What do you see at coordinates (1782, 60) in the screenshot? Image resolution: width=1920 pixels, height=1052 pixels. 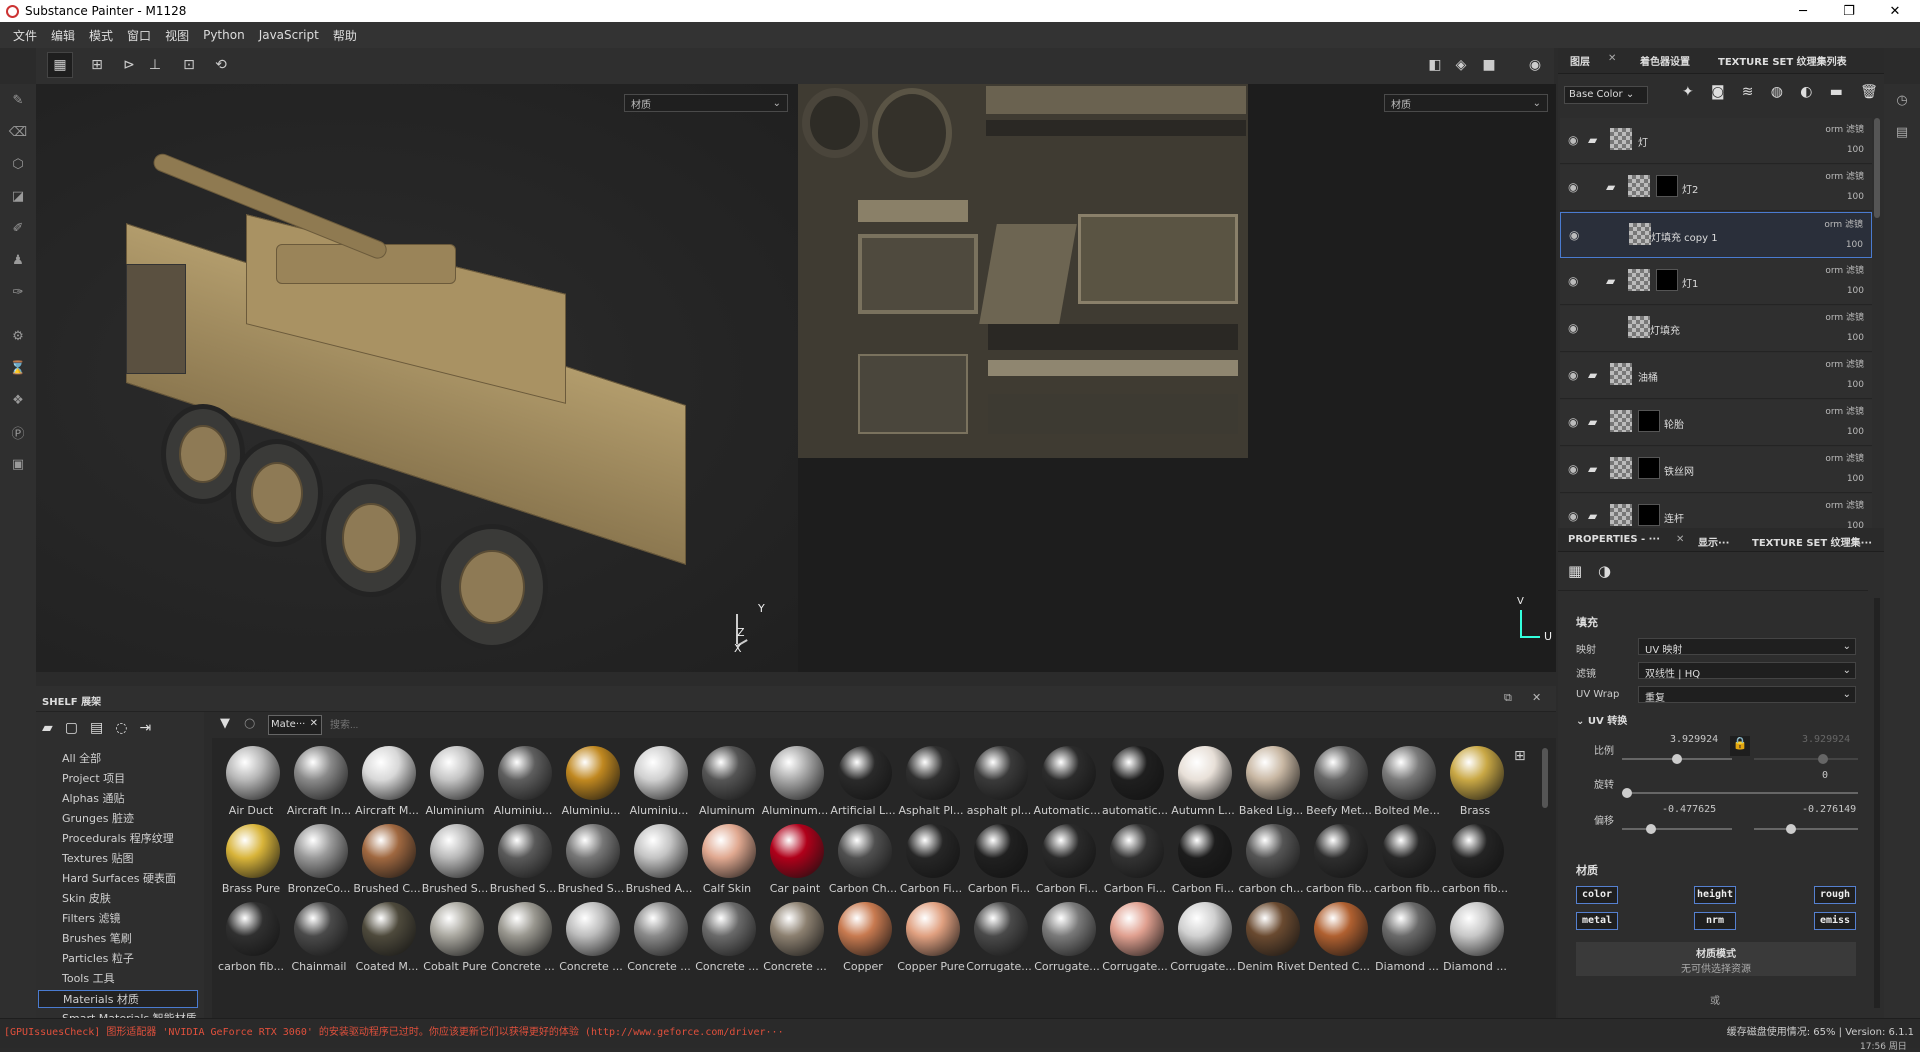 I see `tab-texture-set-list: TEXTURE SET 纹理集列表` at bounding box center [1782, 60].